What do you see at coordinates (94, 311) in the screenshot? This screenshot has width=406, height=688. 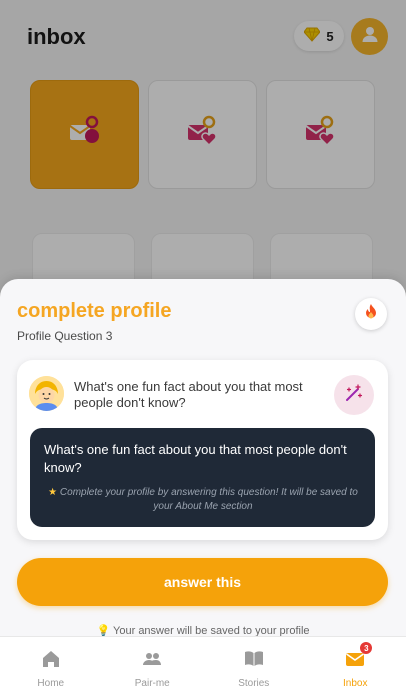 I see `sheet-title: complete profile` at bounding box center [94, 311].